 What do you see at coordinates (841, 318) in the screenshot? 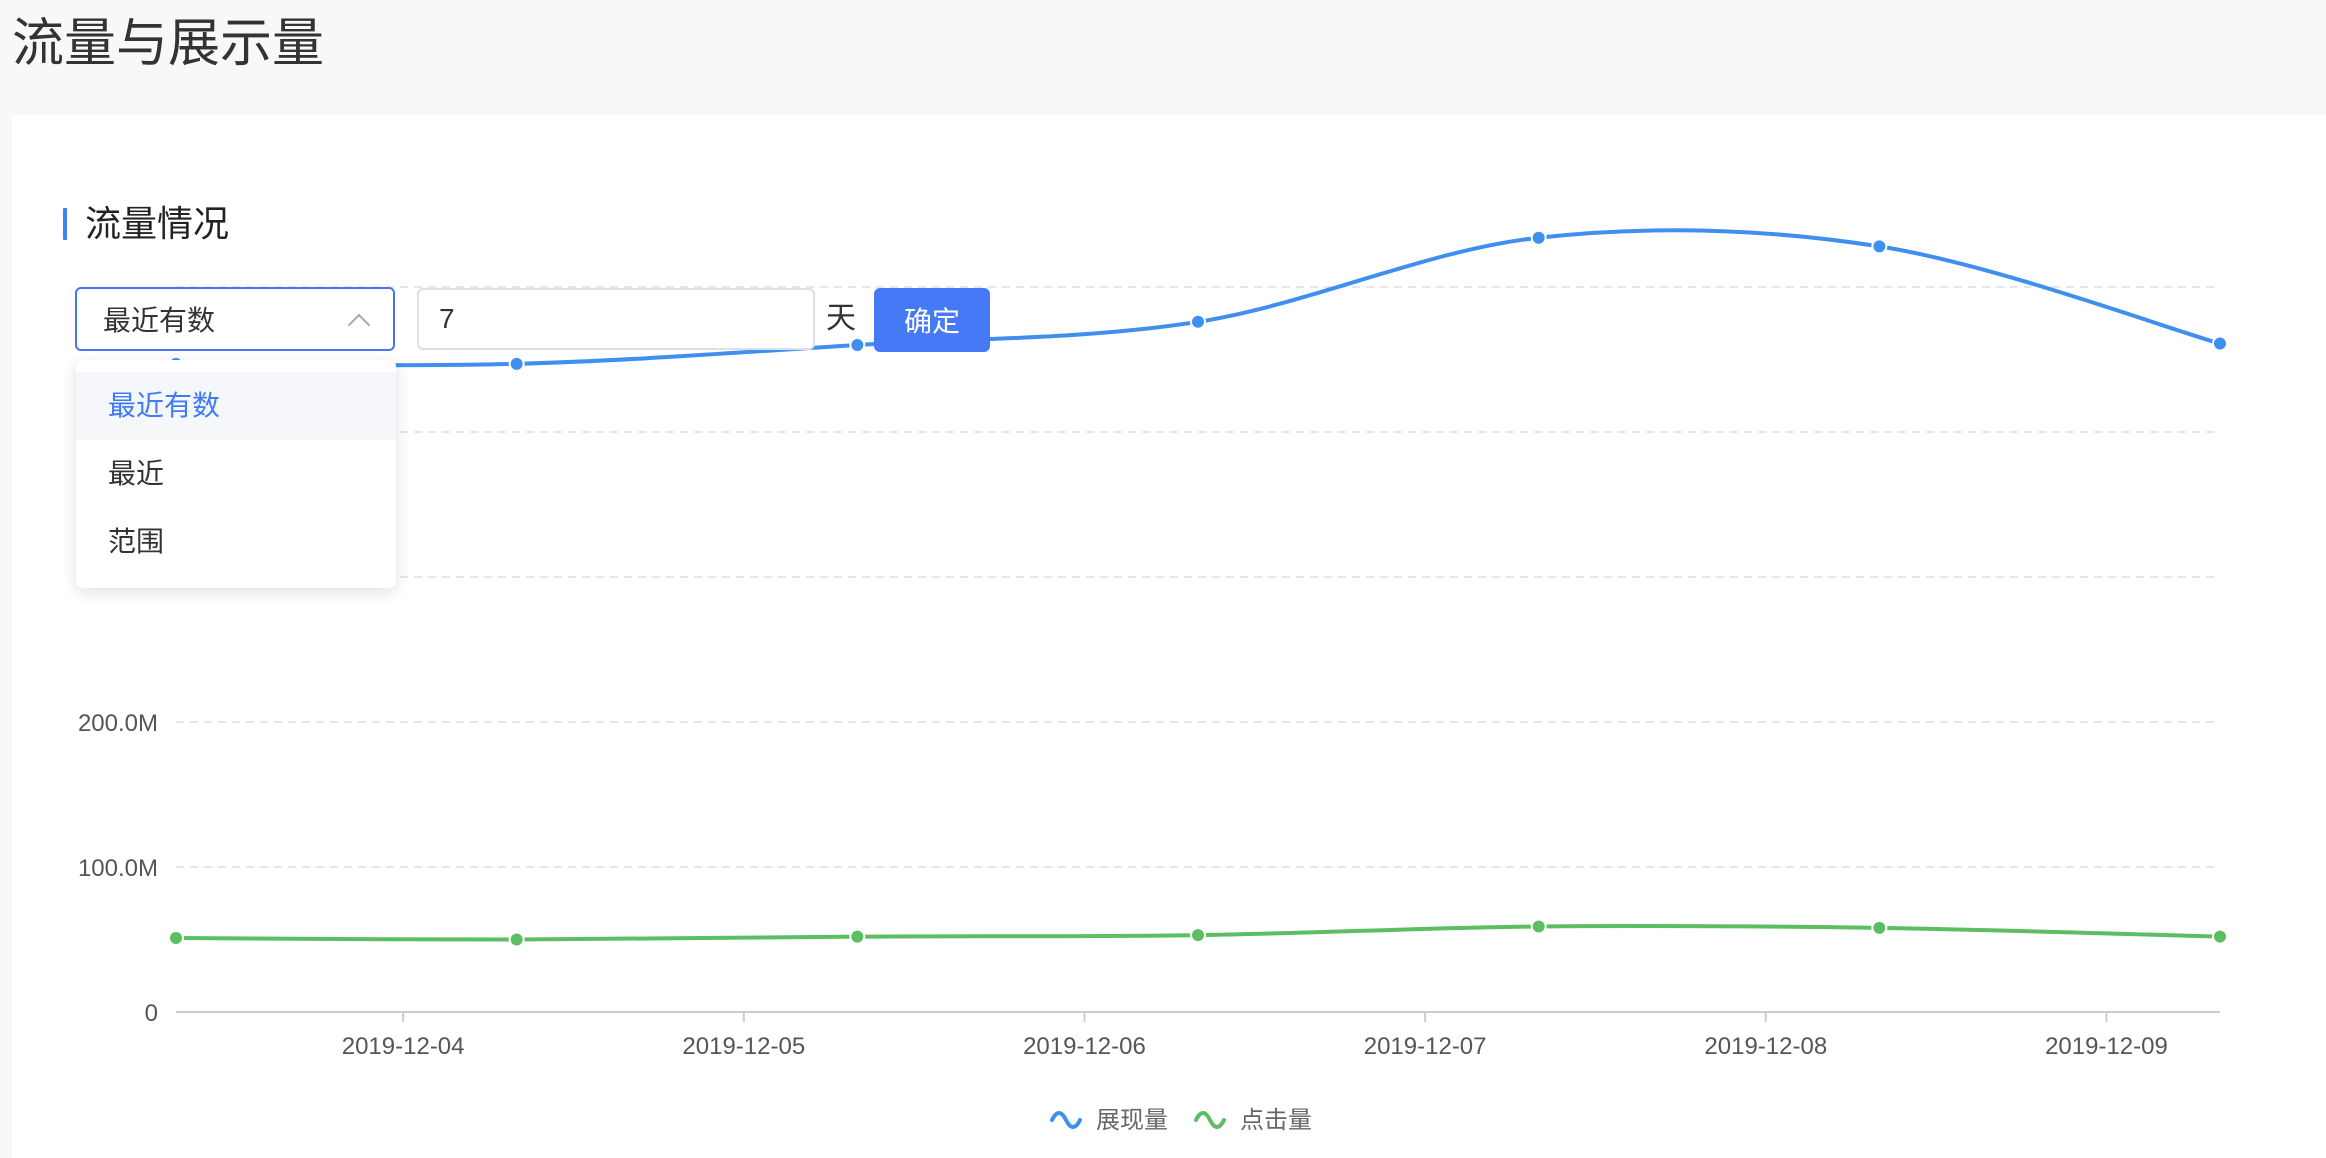
I see `days-unit-label: 天` at bounding box center [841, 318].